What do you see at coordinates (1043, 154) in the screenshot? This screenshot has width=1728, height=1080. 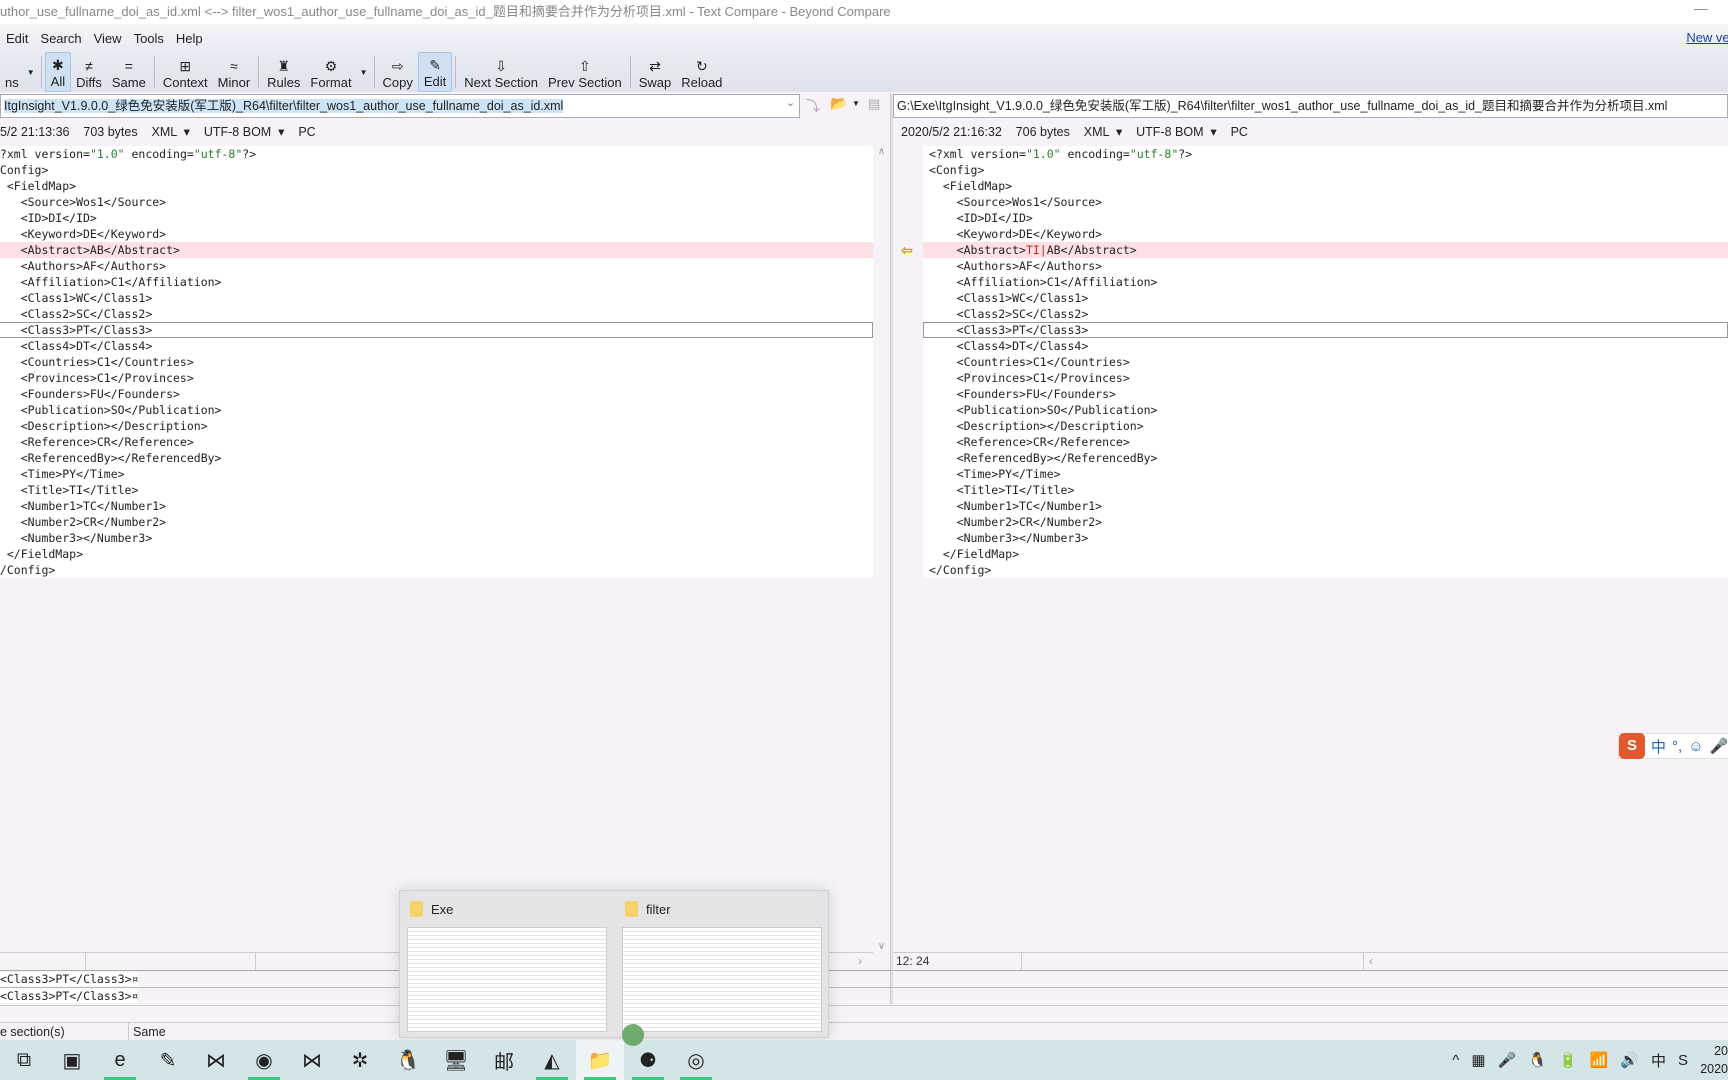 I see `attribute-value: "1.0"` at bounding box center [1043, 154].